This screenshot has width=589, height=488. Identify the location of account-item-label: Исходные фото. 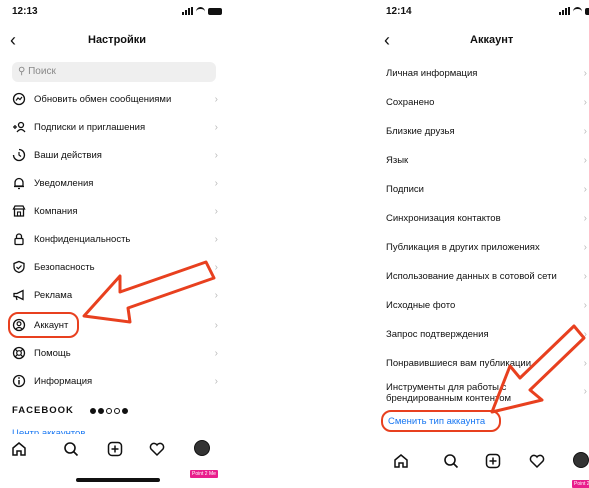
(421, 305).